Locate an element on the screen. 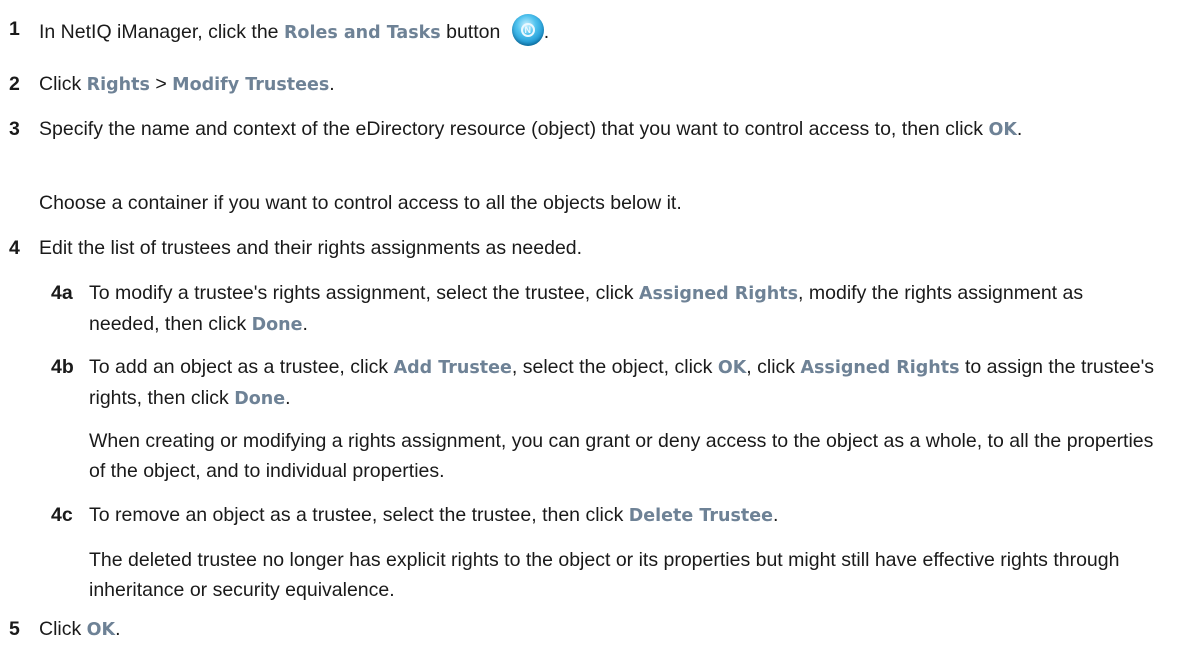 This screenshot has width=1178, height=648. rights-label: Rights is located at coordinates (118, 85).